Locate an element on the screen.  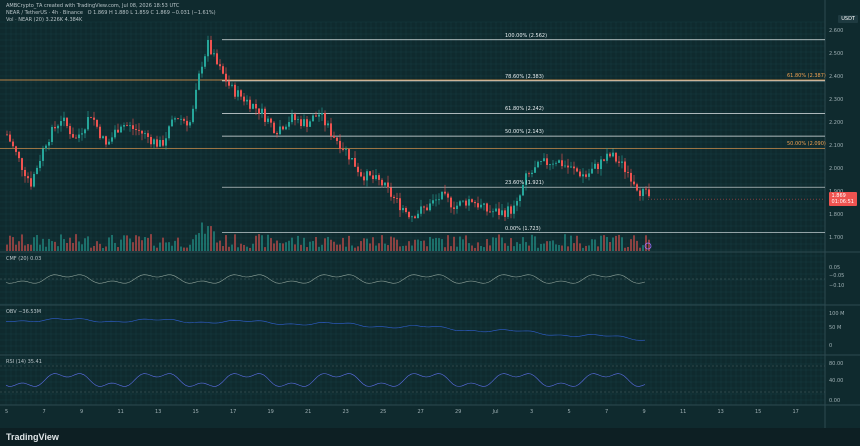
tradingview-logo: TradingView is located at coordinates (32, 437).